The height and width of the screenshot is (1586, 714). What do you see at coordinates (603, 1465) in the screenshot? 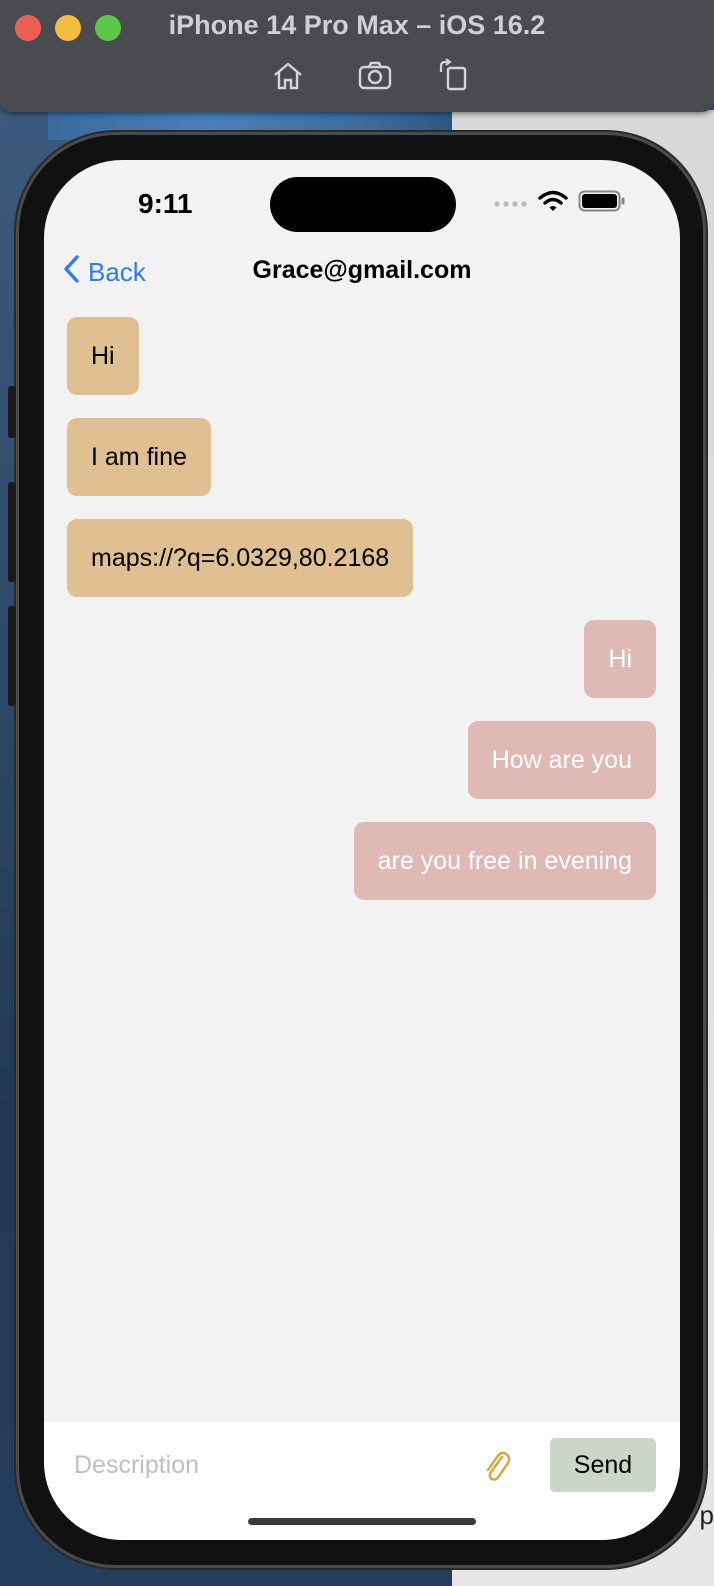
I see `send-button: Send` at bounding box center [603, 1465].